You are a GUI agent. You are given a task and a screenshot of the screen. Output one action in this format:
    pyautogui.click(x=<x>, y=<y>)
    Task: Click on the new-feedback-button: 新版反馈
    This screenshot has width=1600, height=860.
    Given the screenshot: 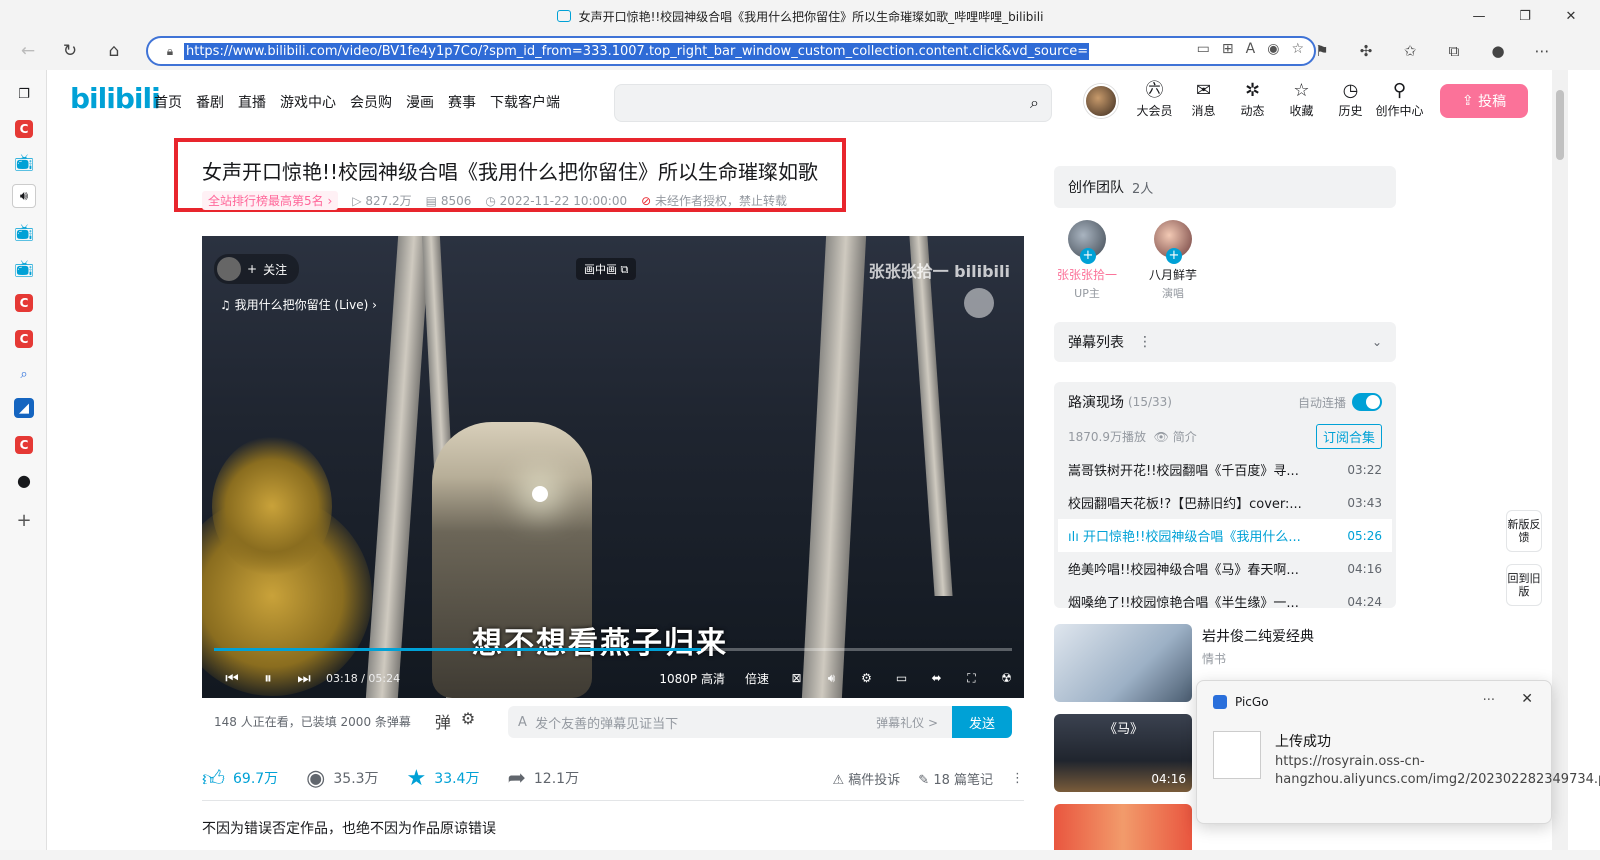 What is the action you would take?
    pyautogui.click(x=1524, y=531)
    